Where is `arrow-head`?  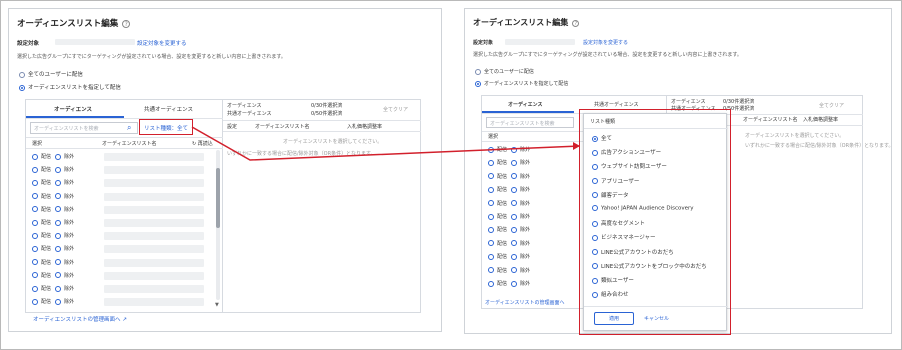
arrow-head is located at coordinates (576, 146).